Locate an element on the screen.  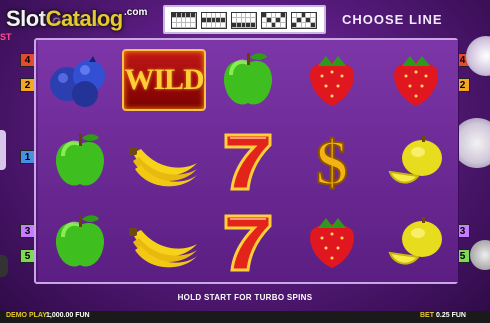
left-side-tab is located at coordinates (3, 150).